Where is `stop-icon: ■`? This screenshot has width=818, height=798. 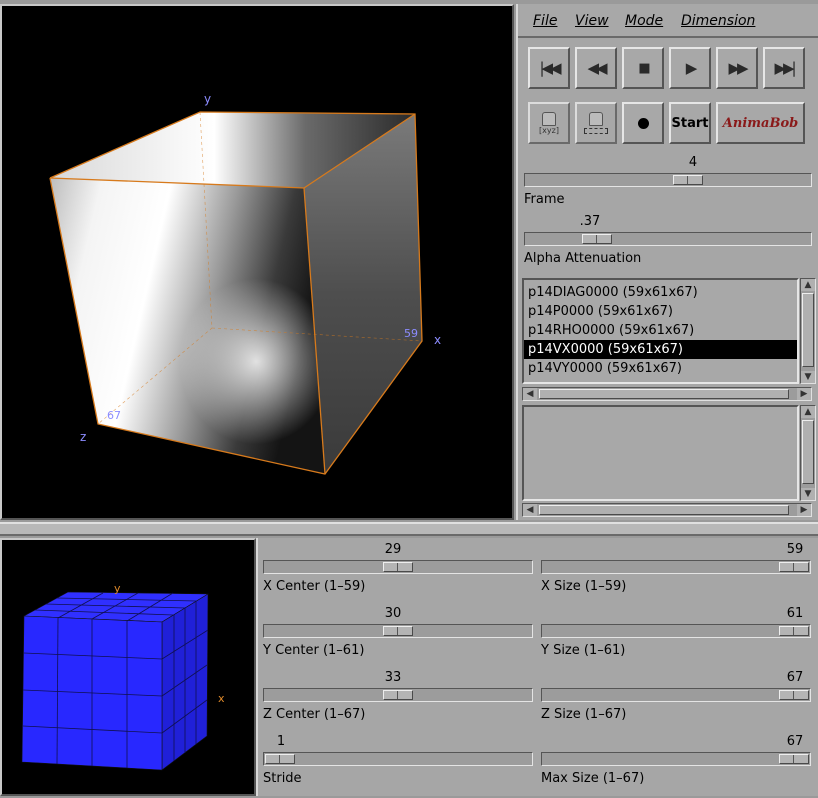 stop-icon: ■ is located at coordinates (644, 68).